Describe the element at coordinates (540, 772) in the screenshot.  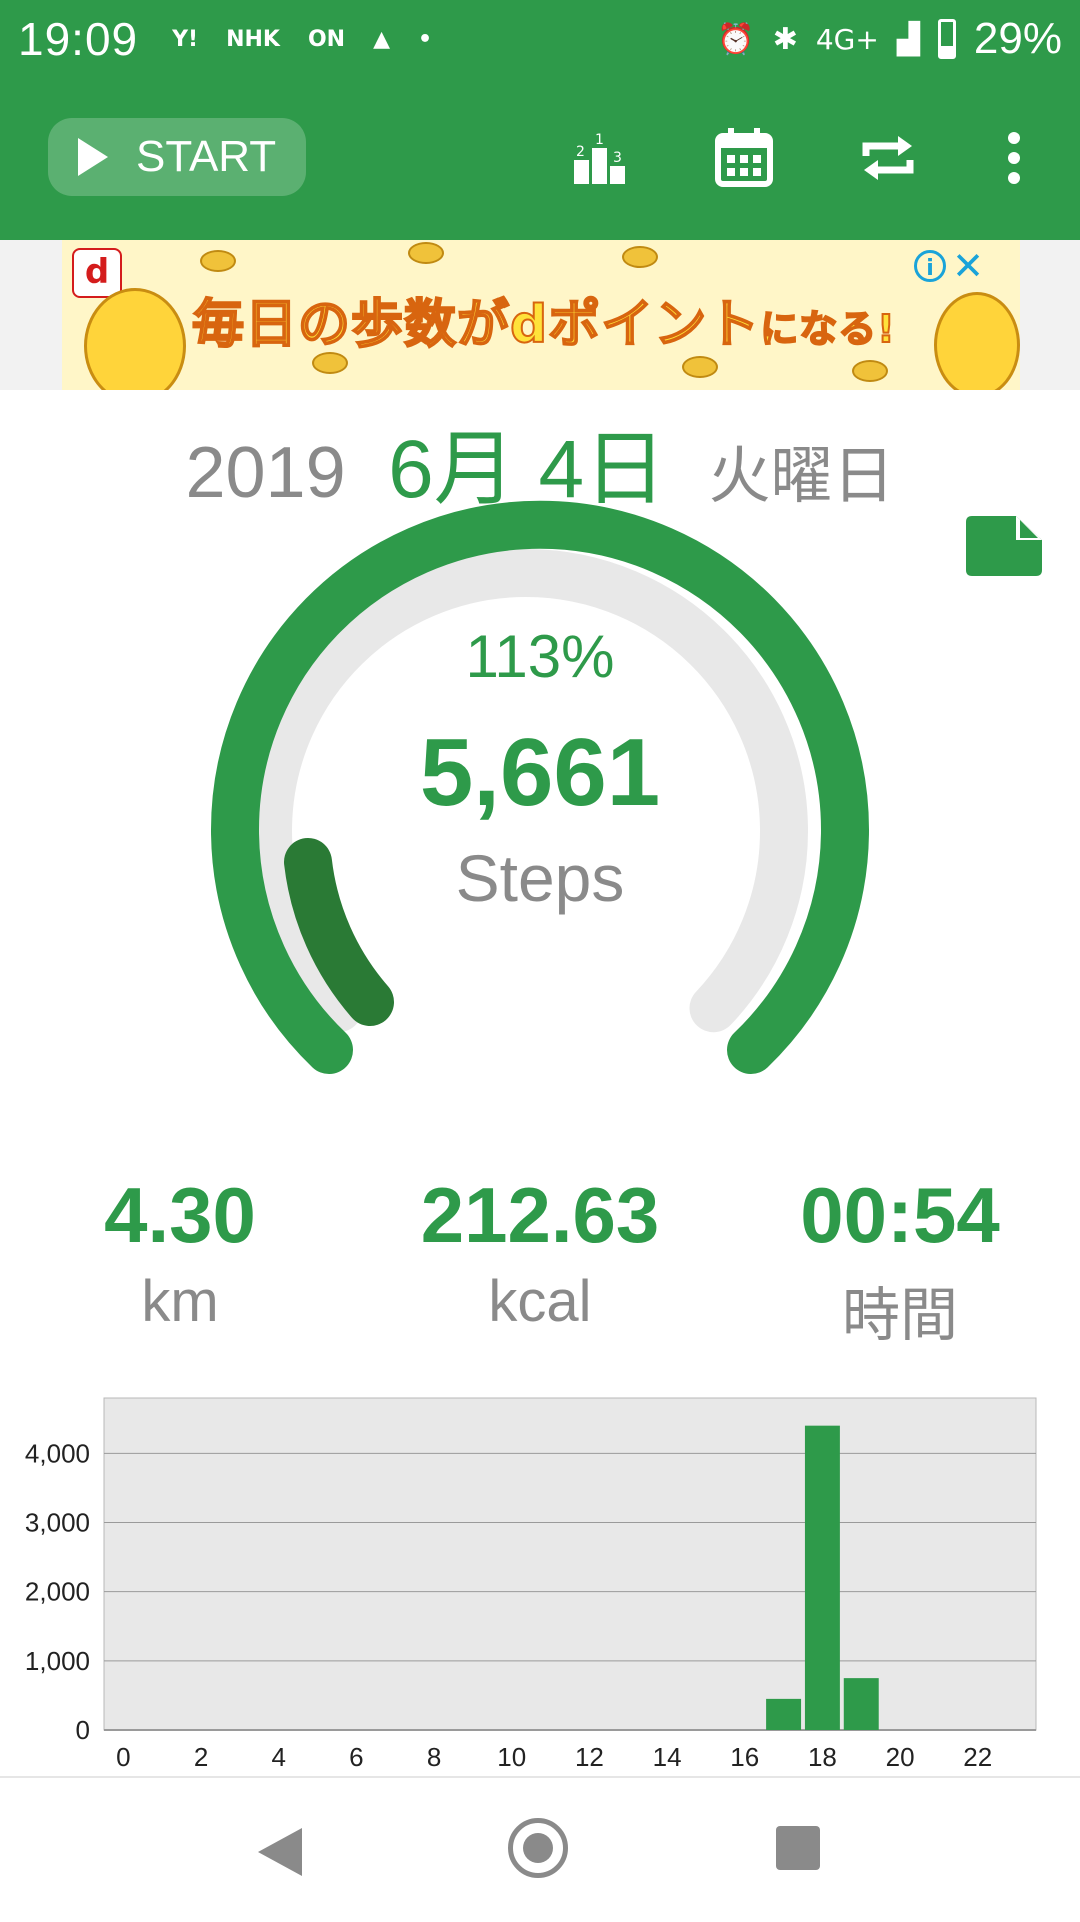
I see `step-count: 5,661` at that location.